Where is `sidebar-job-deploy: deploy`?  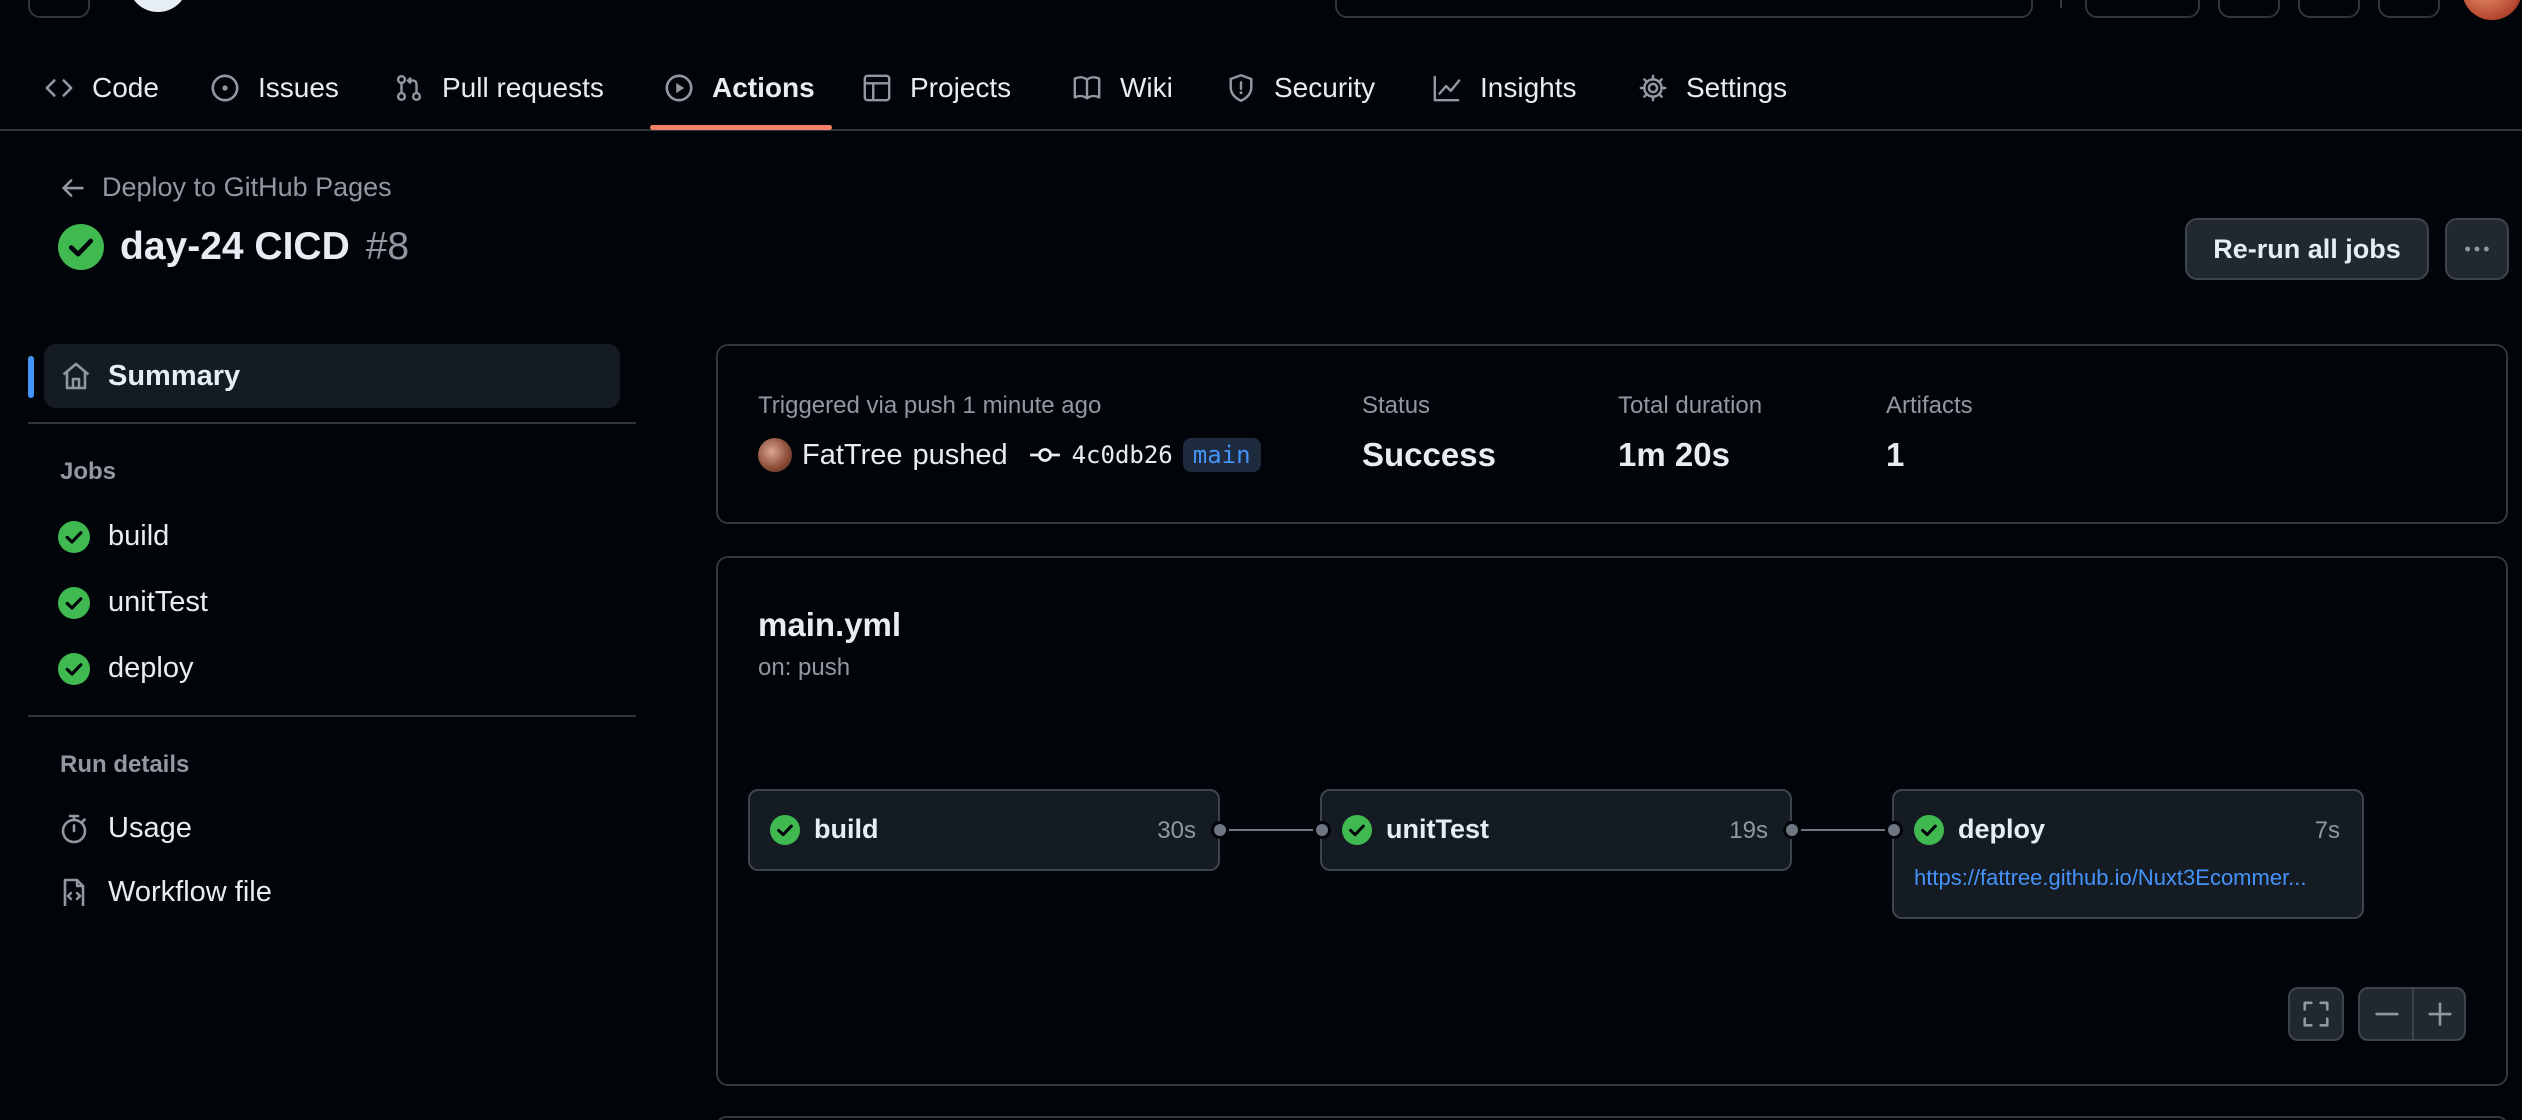 sidebar-job-deploy: deploy is located at coordinates (125, 668).